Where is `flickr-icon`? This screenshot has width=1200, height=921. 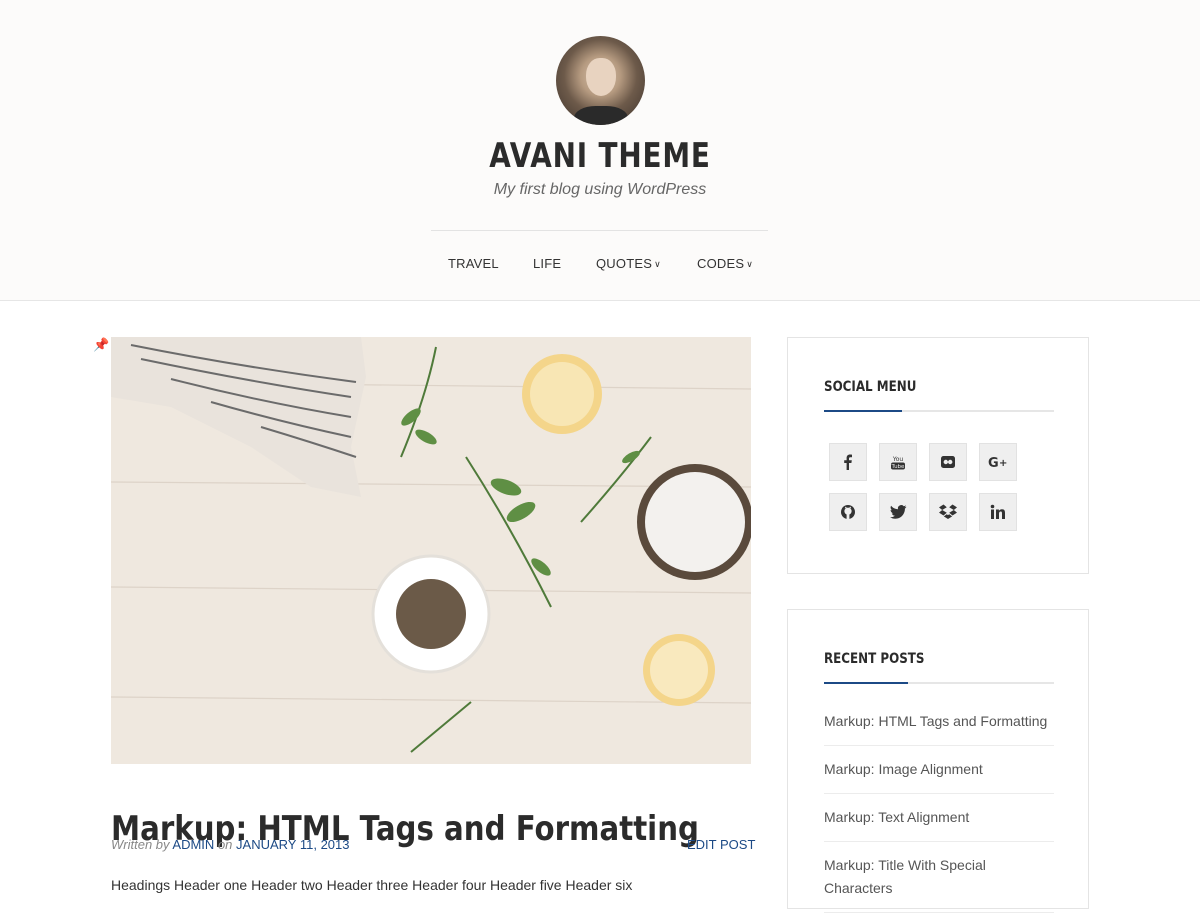
flickr-icon is located at coordinates (948, 462).